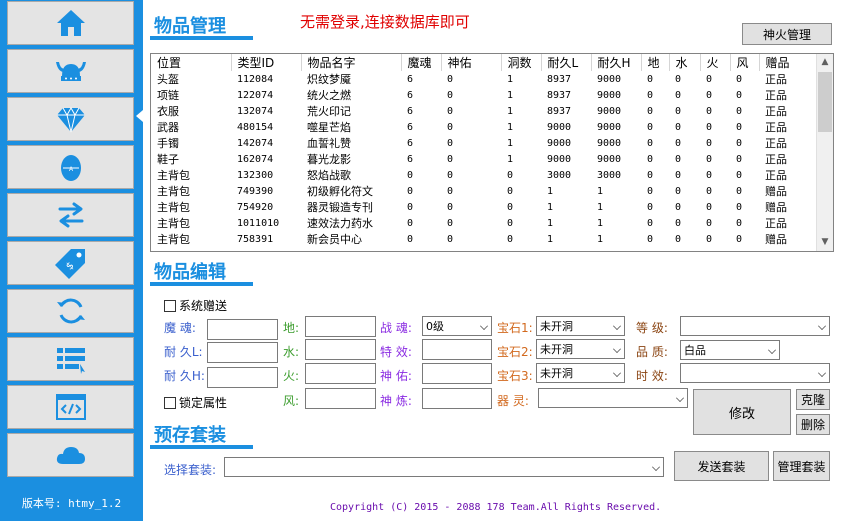  Describe the element at coordinates (291, 376) in the screenshot. I see `huo-label: 火:` at that location.